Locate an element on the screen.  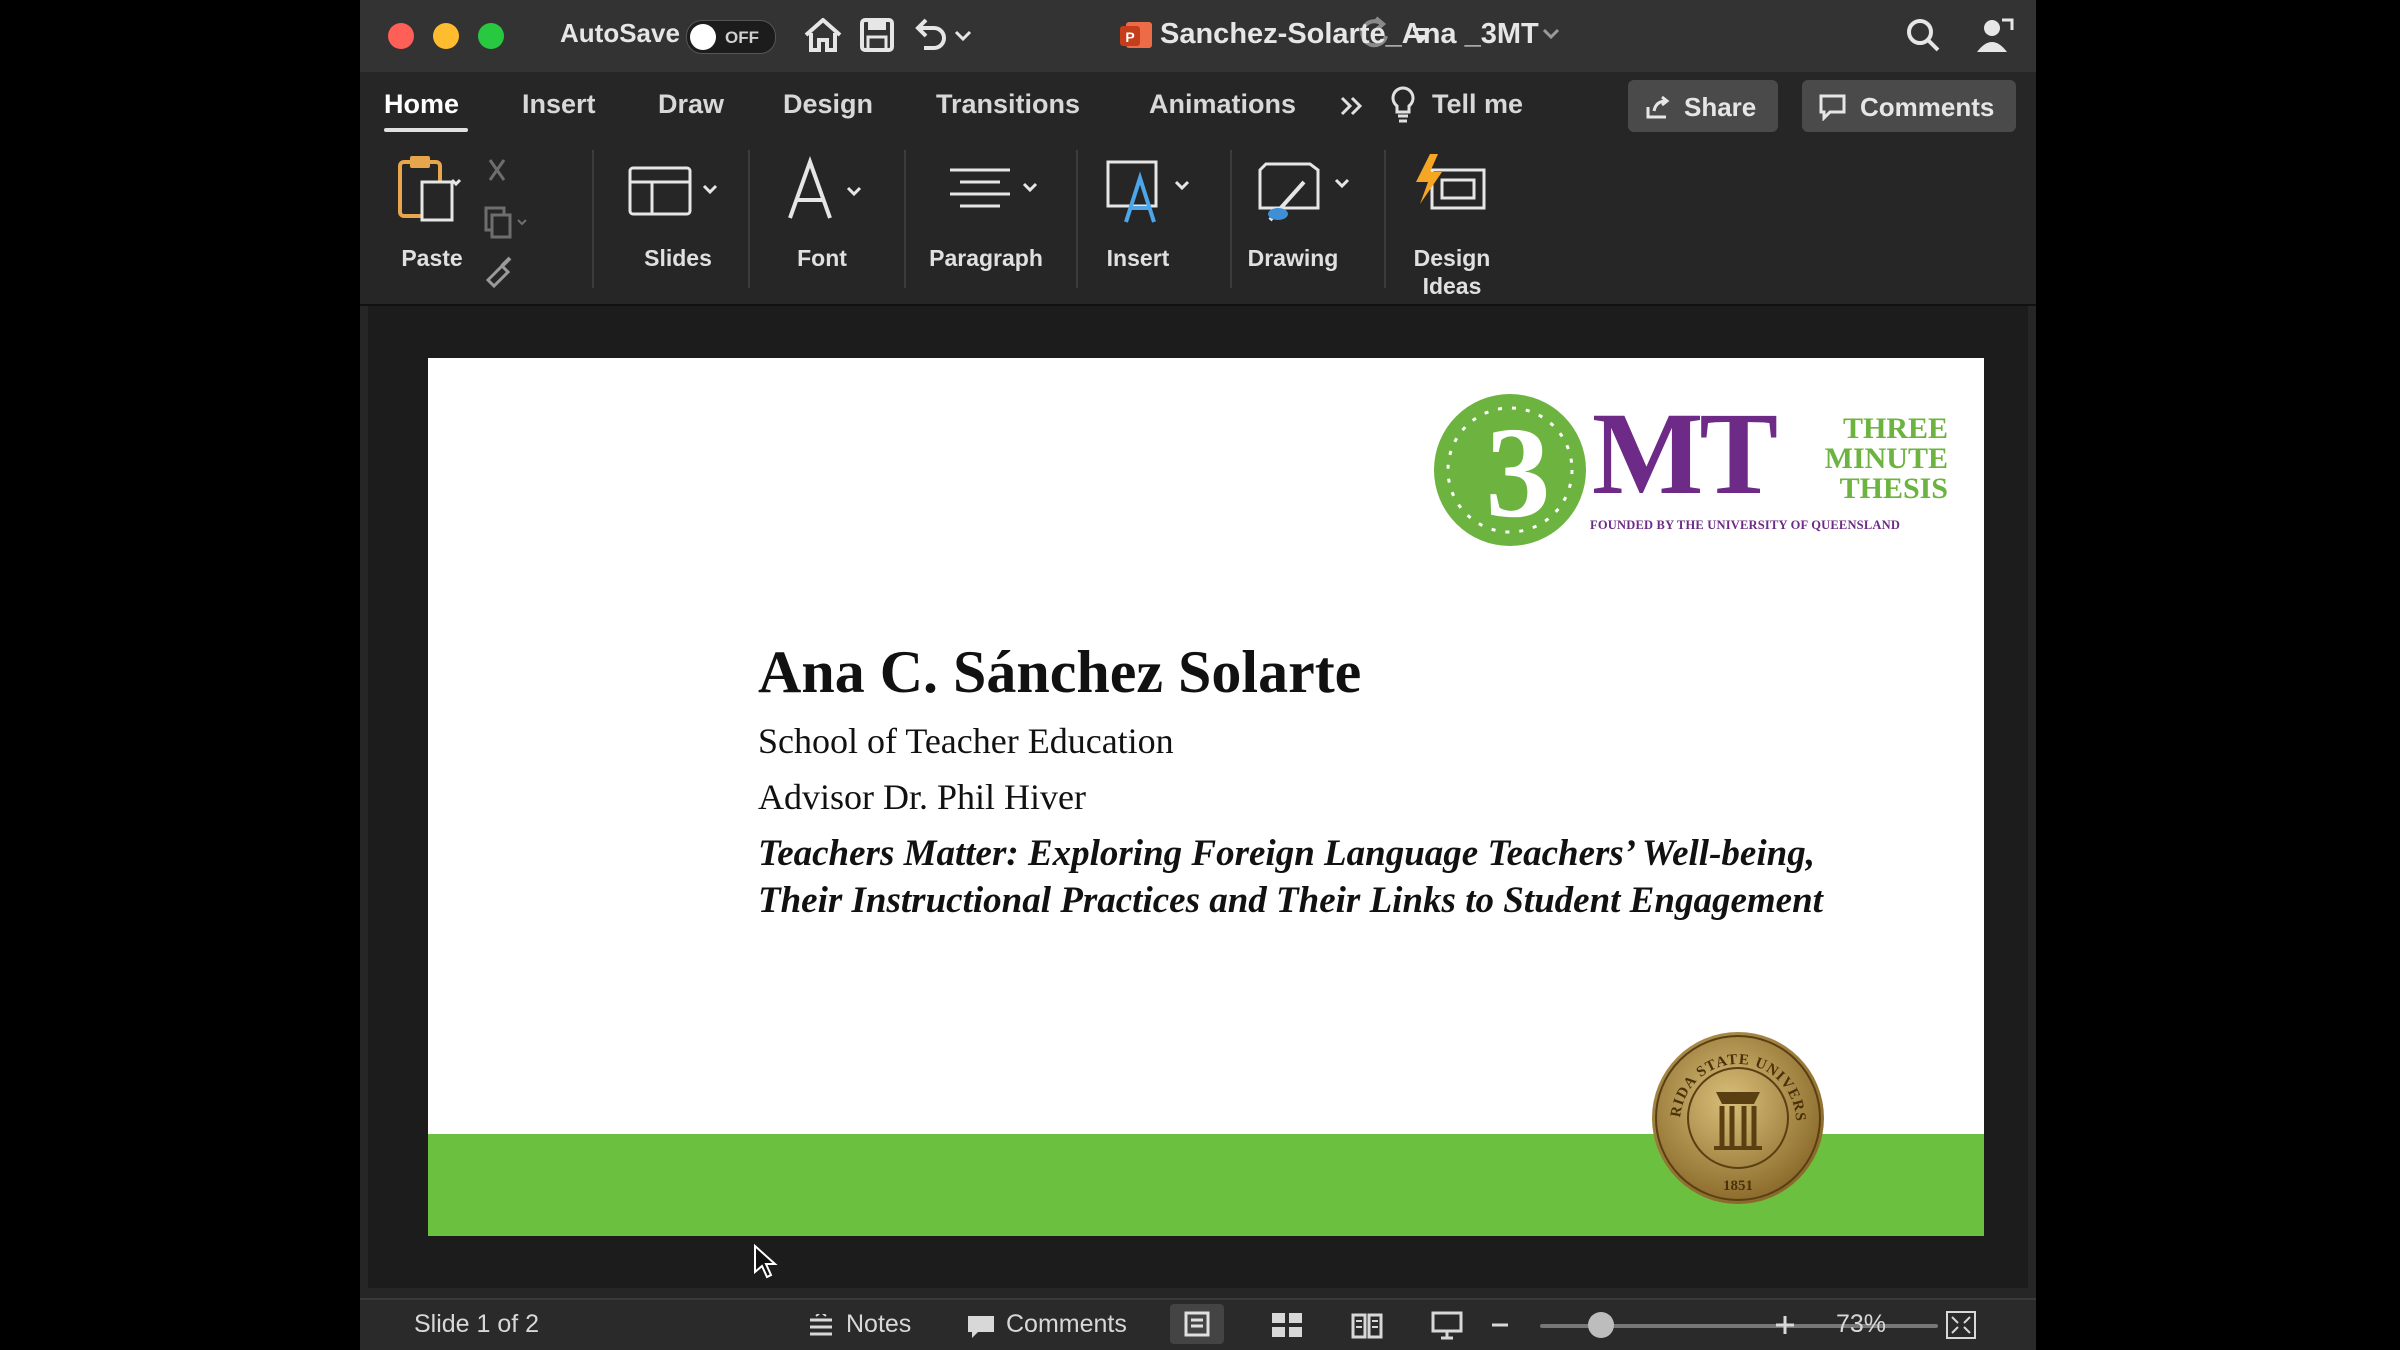
zoom-in-icon is located at coordinates (1785, 1325).